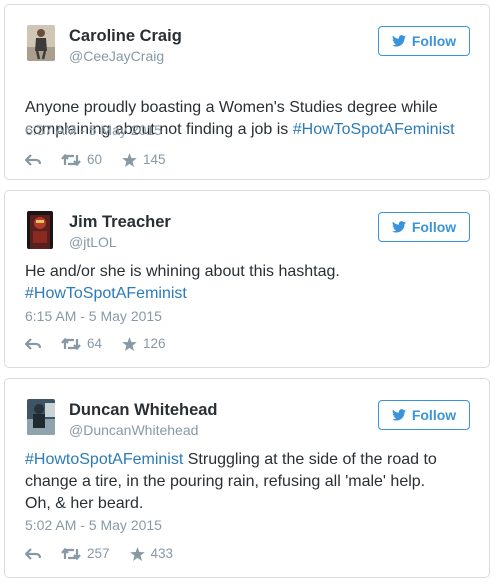 This screenshot has height=584, width=500. I want to click on action-bar: 64 126, so click(105, 343).